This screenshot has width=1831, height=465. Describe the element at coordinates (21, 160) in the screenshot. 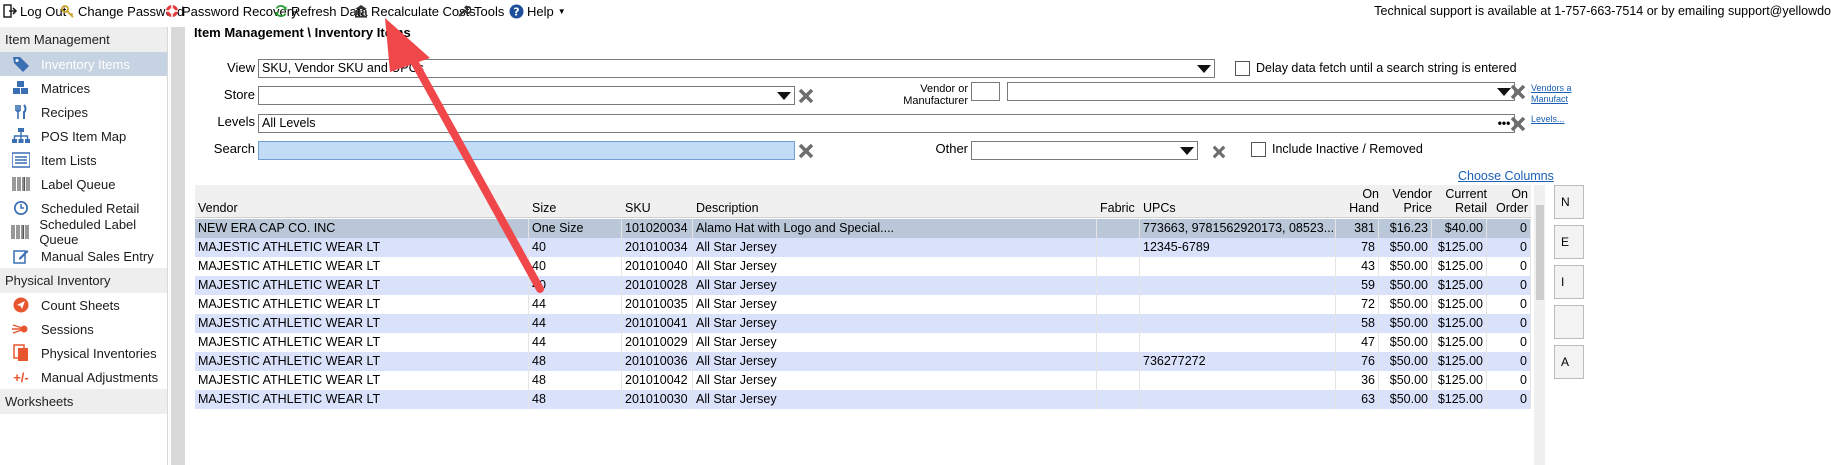

I see `list-icon` at that location.